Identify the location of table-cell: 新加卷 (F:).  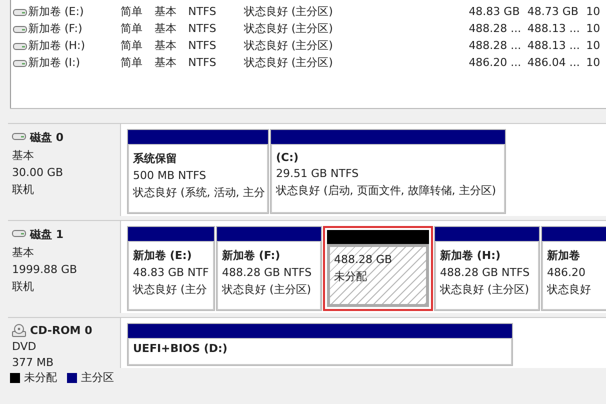
(55, 28).